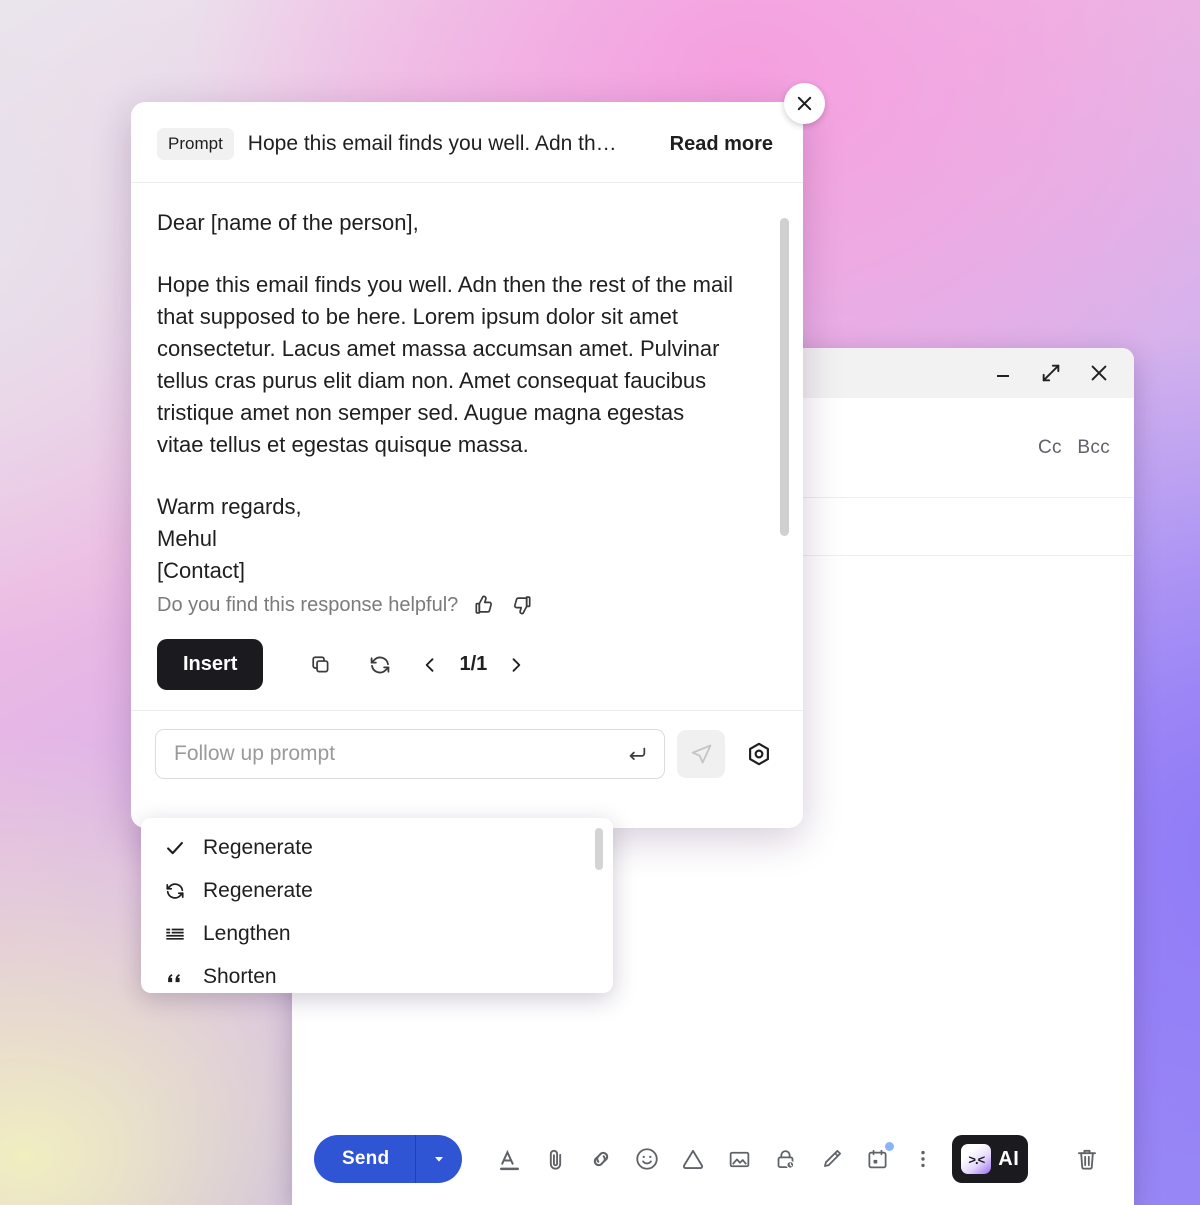 This screenshot has height=1205, width=1200. I want to click on chevron-right-icon, so click(516, 665).